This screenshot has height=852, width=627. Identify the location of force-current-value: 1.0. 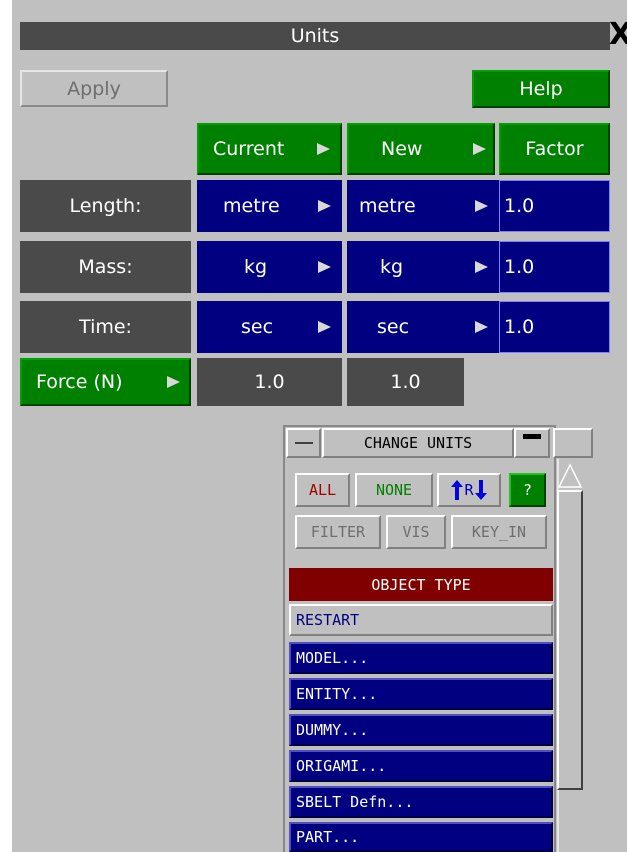
(269, 382).